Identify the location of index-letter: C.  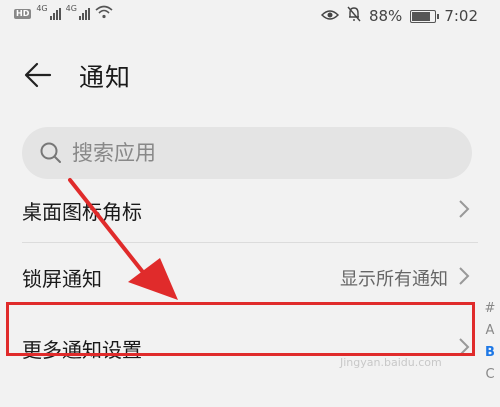
(490, 375).